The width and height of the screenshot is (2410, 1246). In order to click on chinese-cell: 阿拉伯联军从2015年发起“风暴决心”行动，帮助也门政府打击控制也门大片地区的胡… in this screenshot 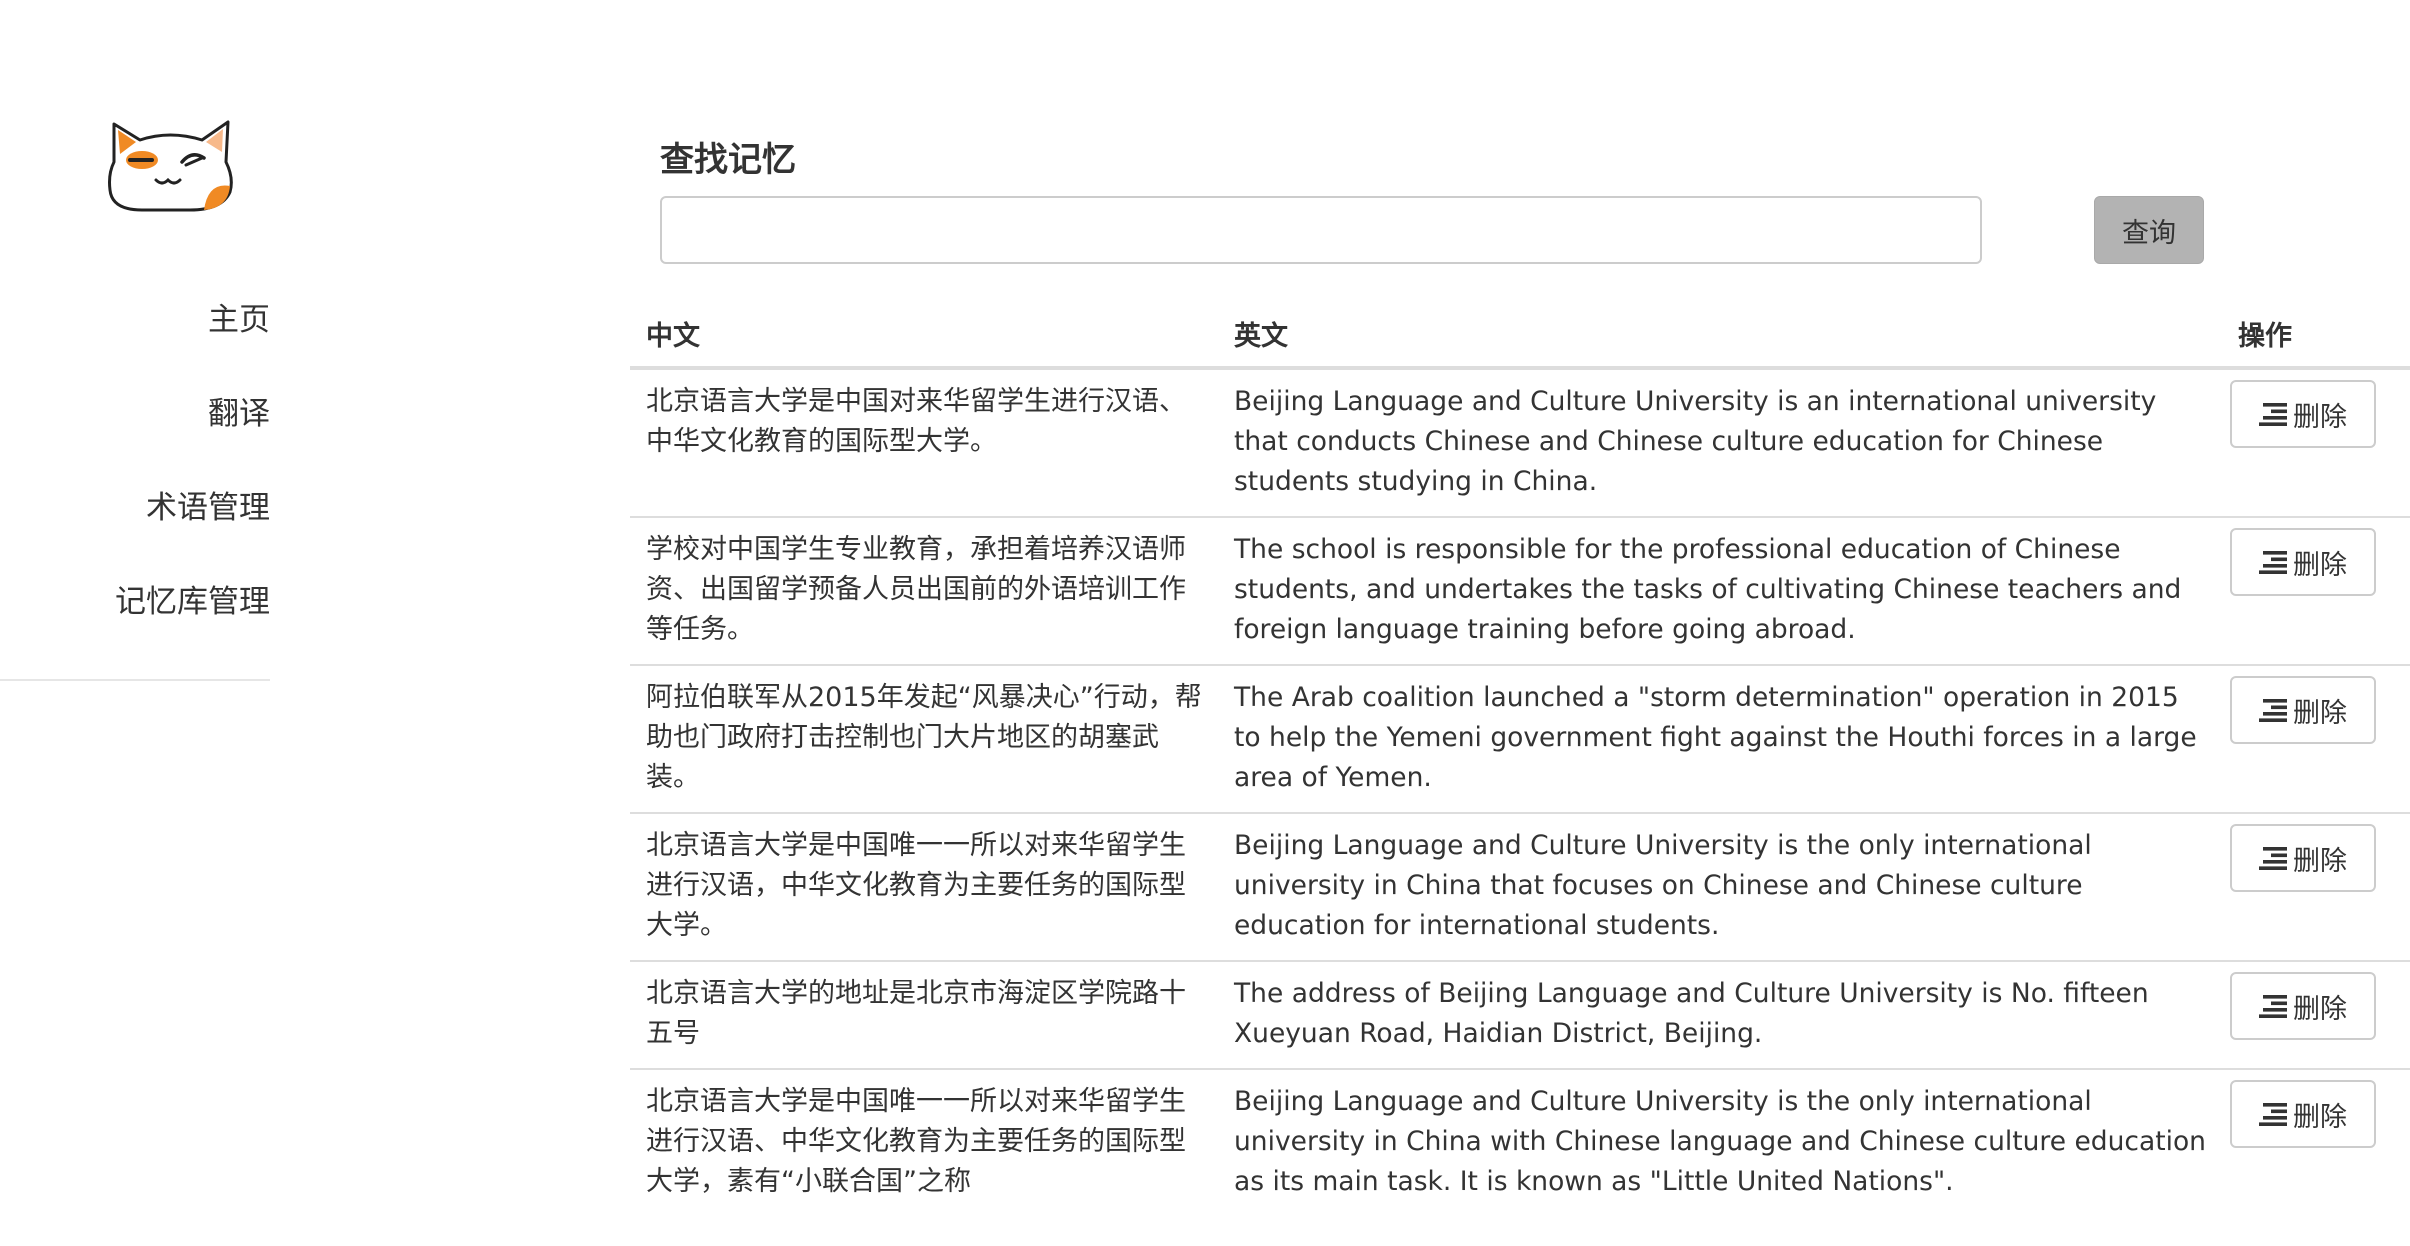, I will do `click(924, 738)`.